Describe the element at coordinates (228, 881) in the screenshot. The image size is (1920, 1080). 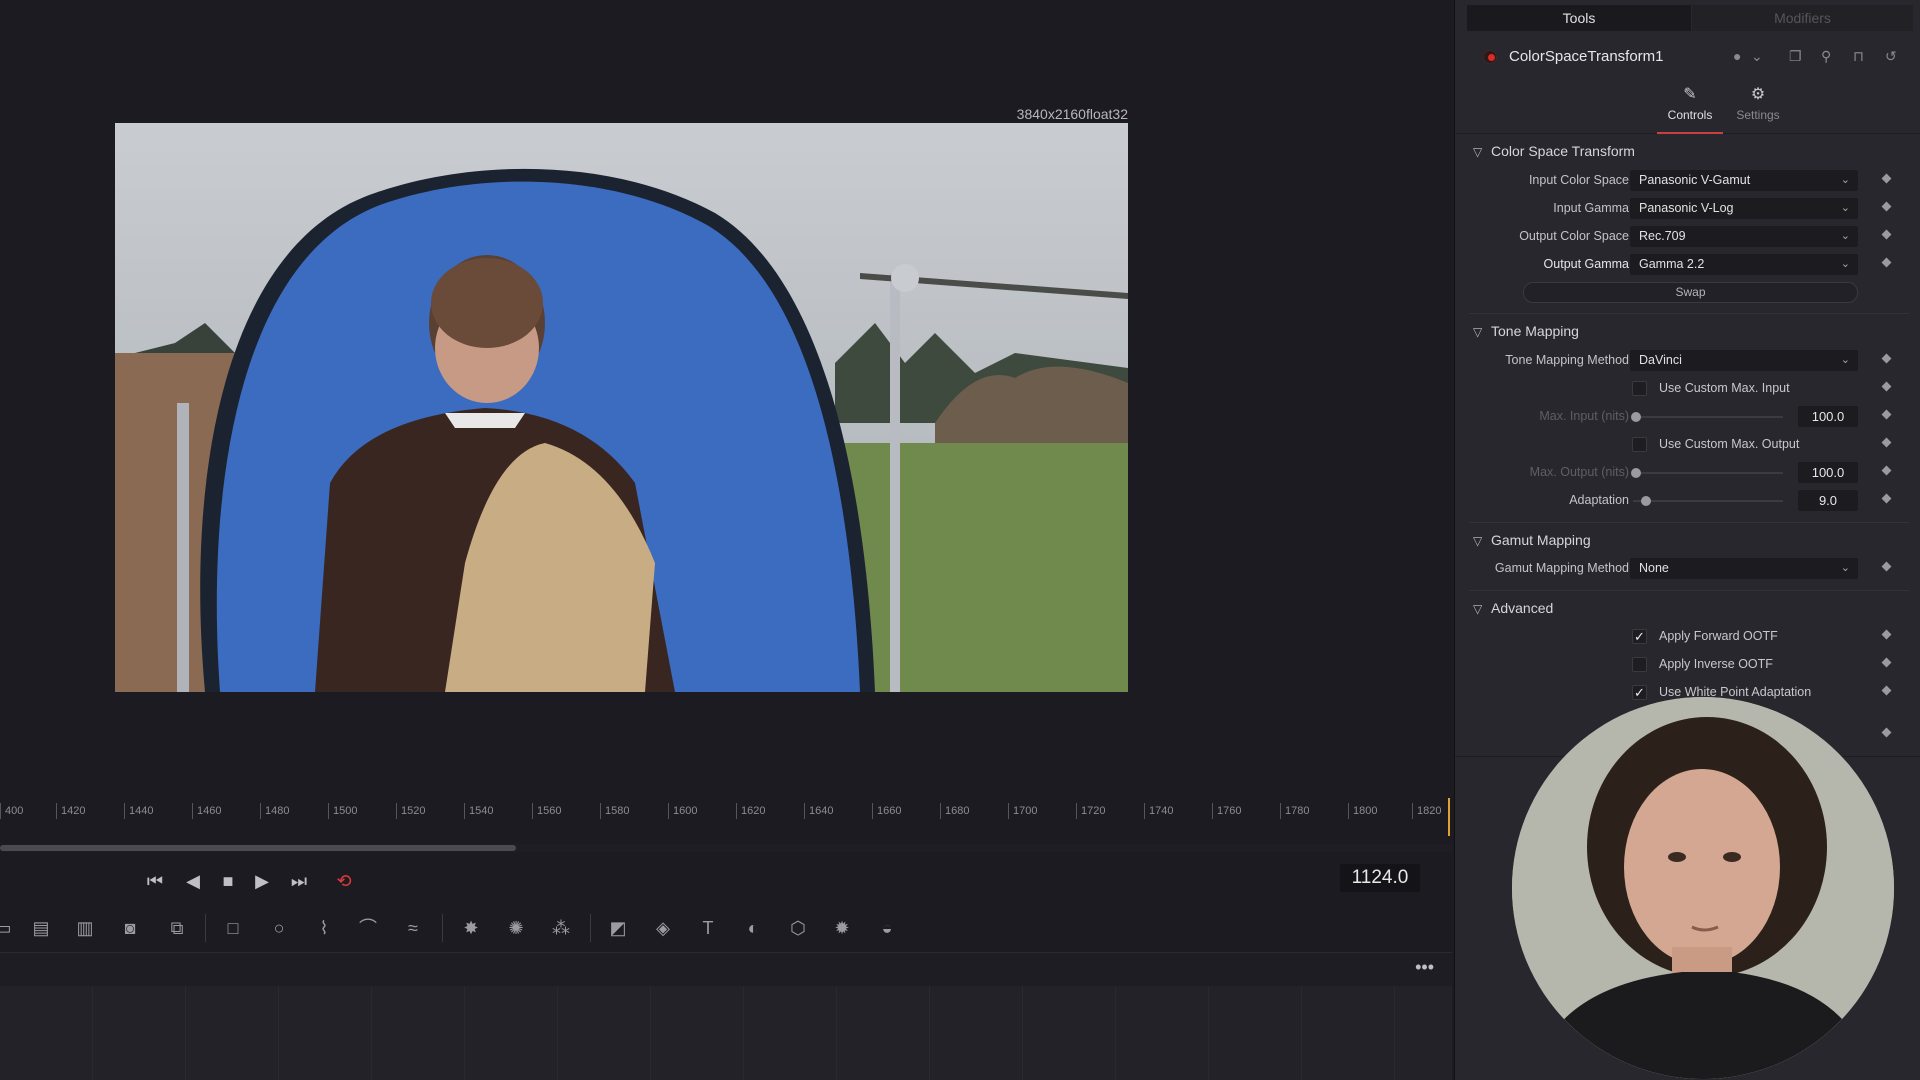
I see `stop-icon: ■` at that location.